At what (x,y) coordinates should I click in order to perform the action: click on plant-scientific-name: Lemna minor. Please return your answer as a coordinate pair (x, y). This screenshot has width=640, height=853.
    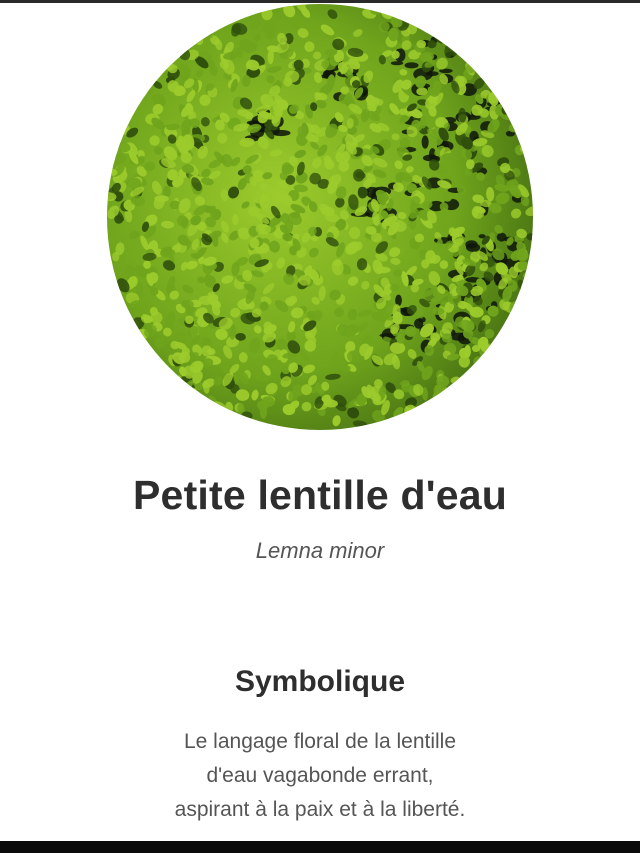
    Looking at the image, I should click on (320, 550).